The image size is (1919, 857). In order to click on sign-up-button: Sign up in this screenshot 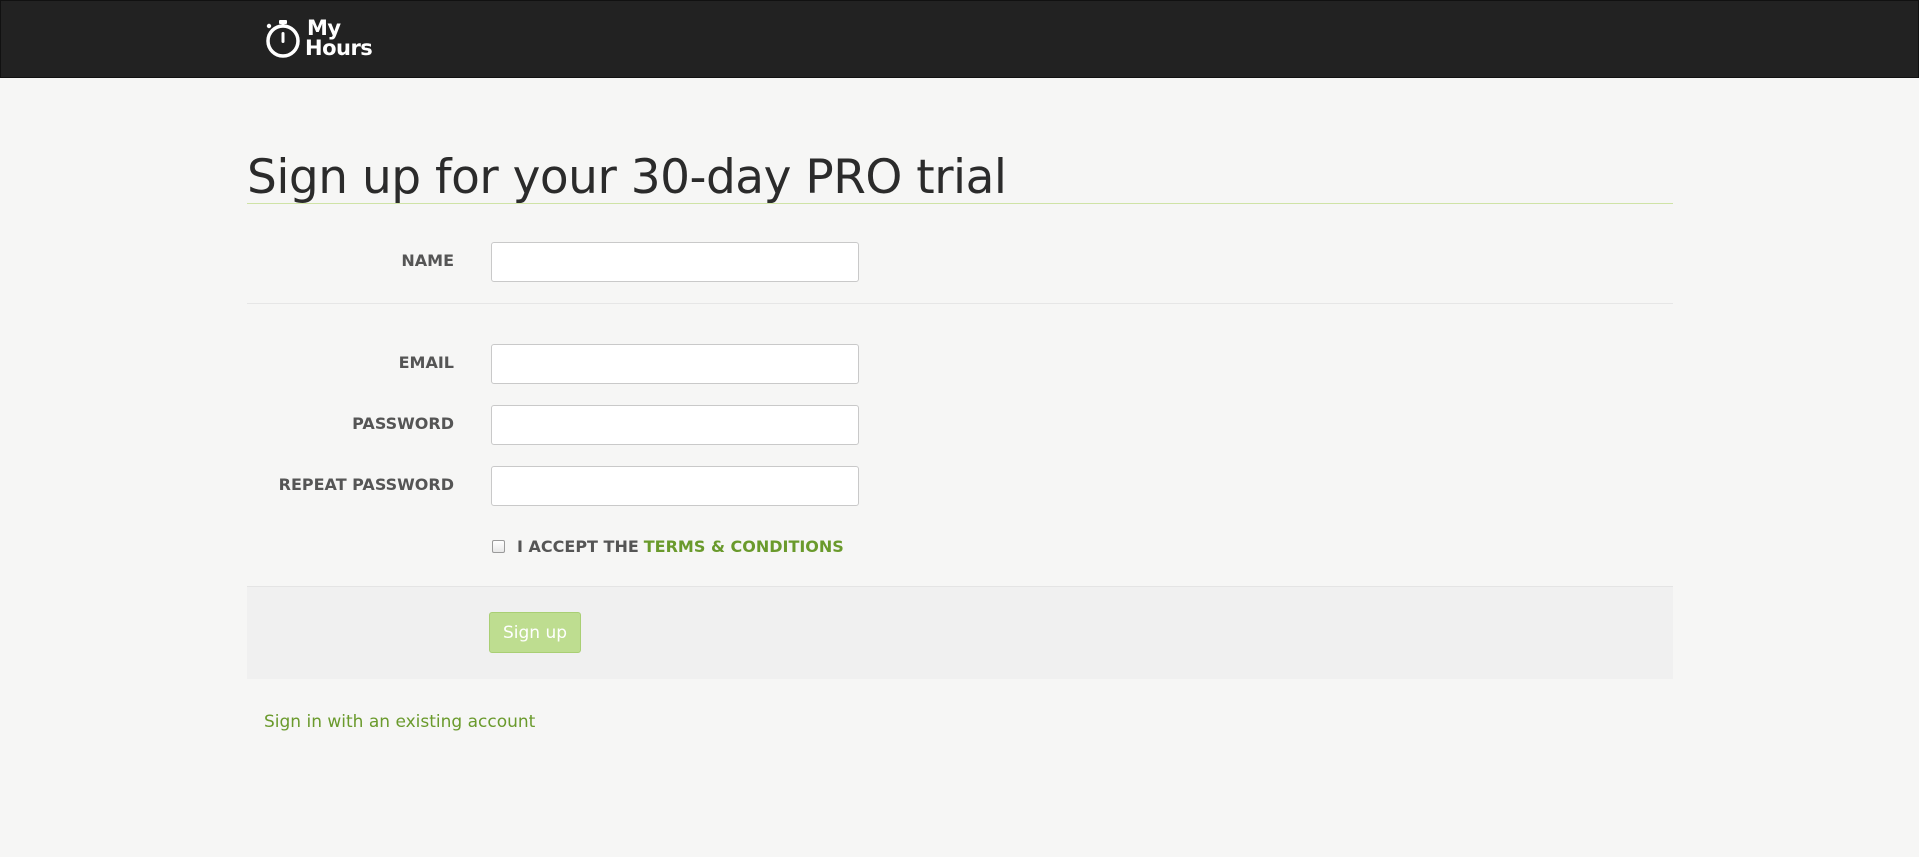, I will do `click(535, 632)`.